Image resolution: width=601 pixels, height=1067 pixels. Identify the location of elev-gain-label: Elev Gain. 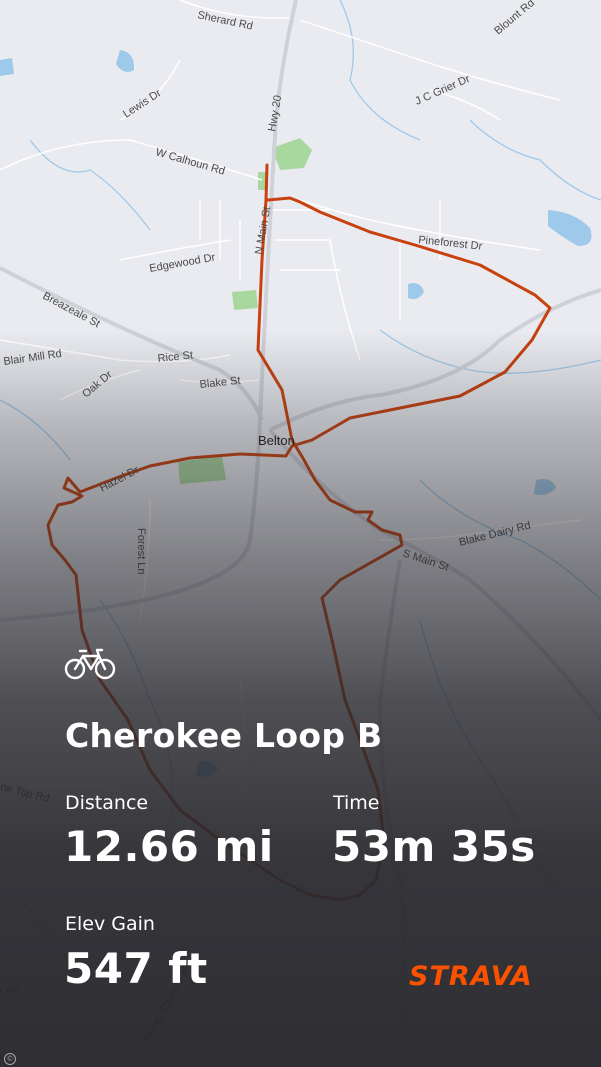
(110, 924).